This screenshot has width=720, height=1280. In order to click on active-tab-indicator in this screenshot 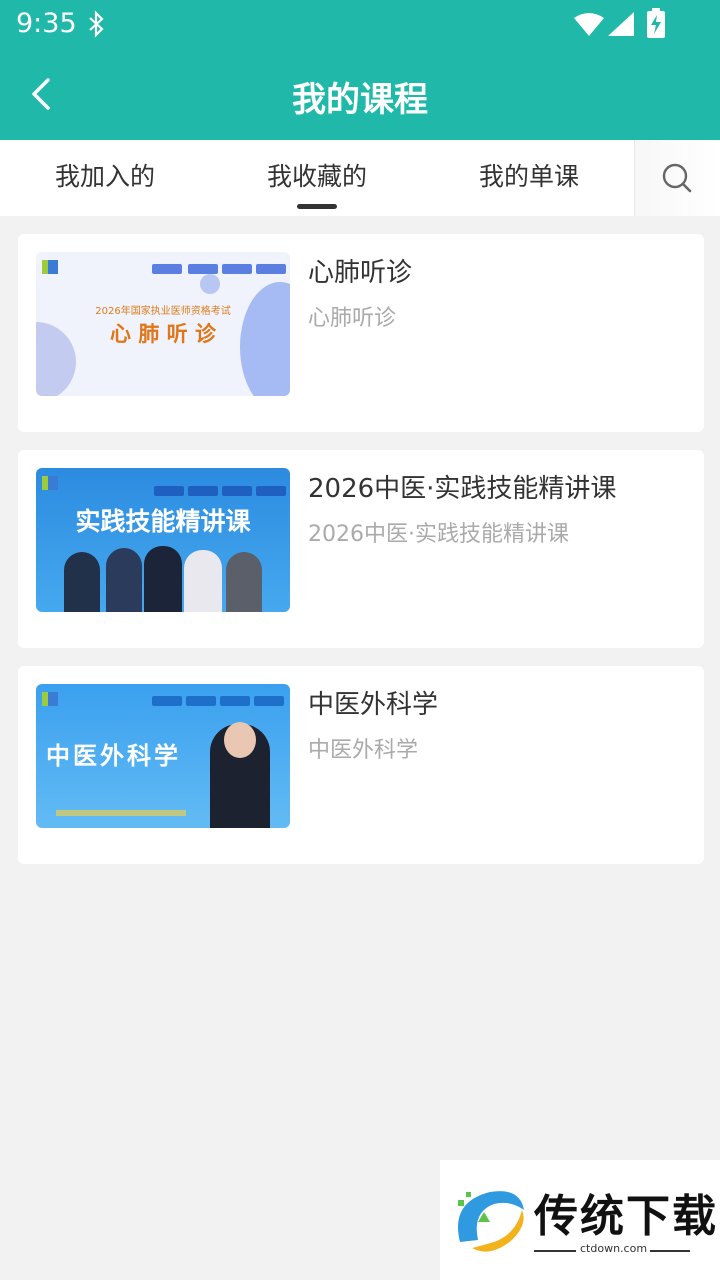, I will do `click(317, 206)`.